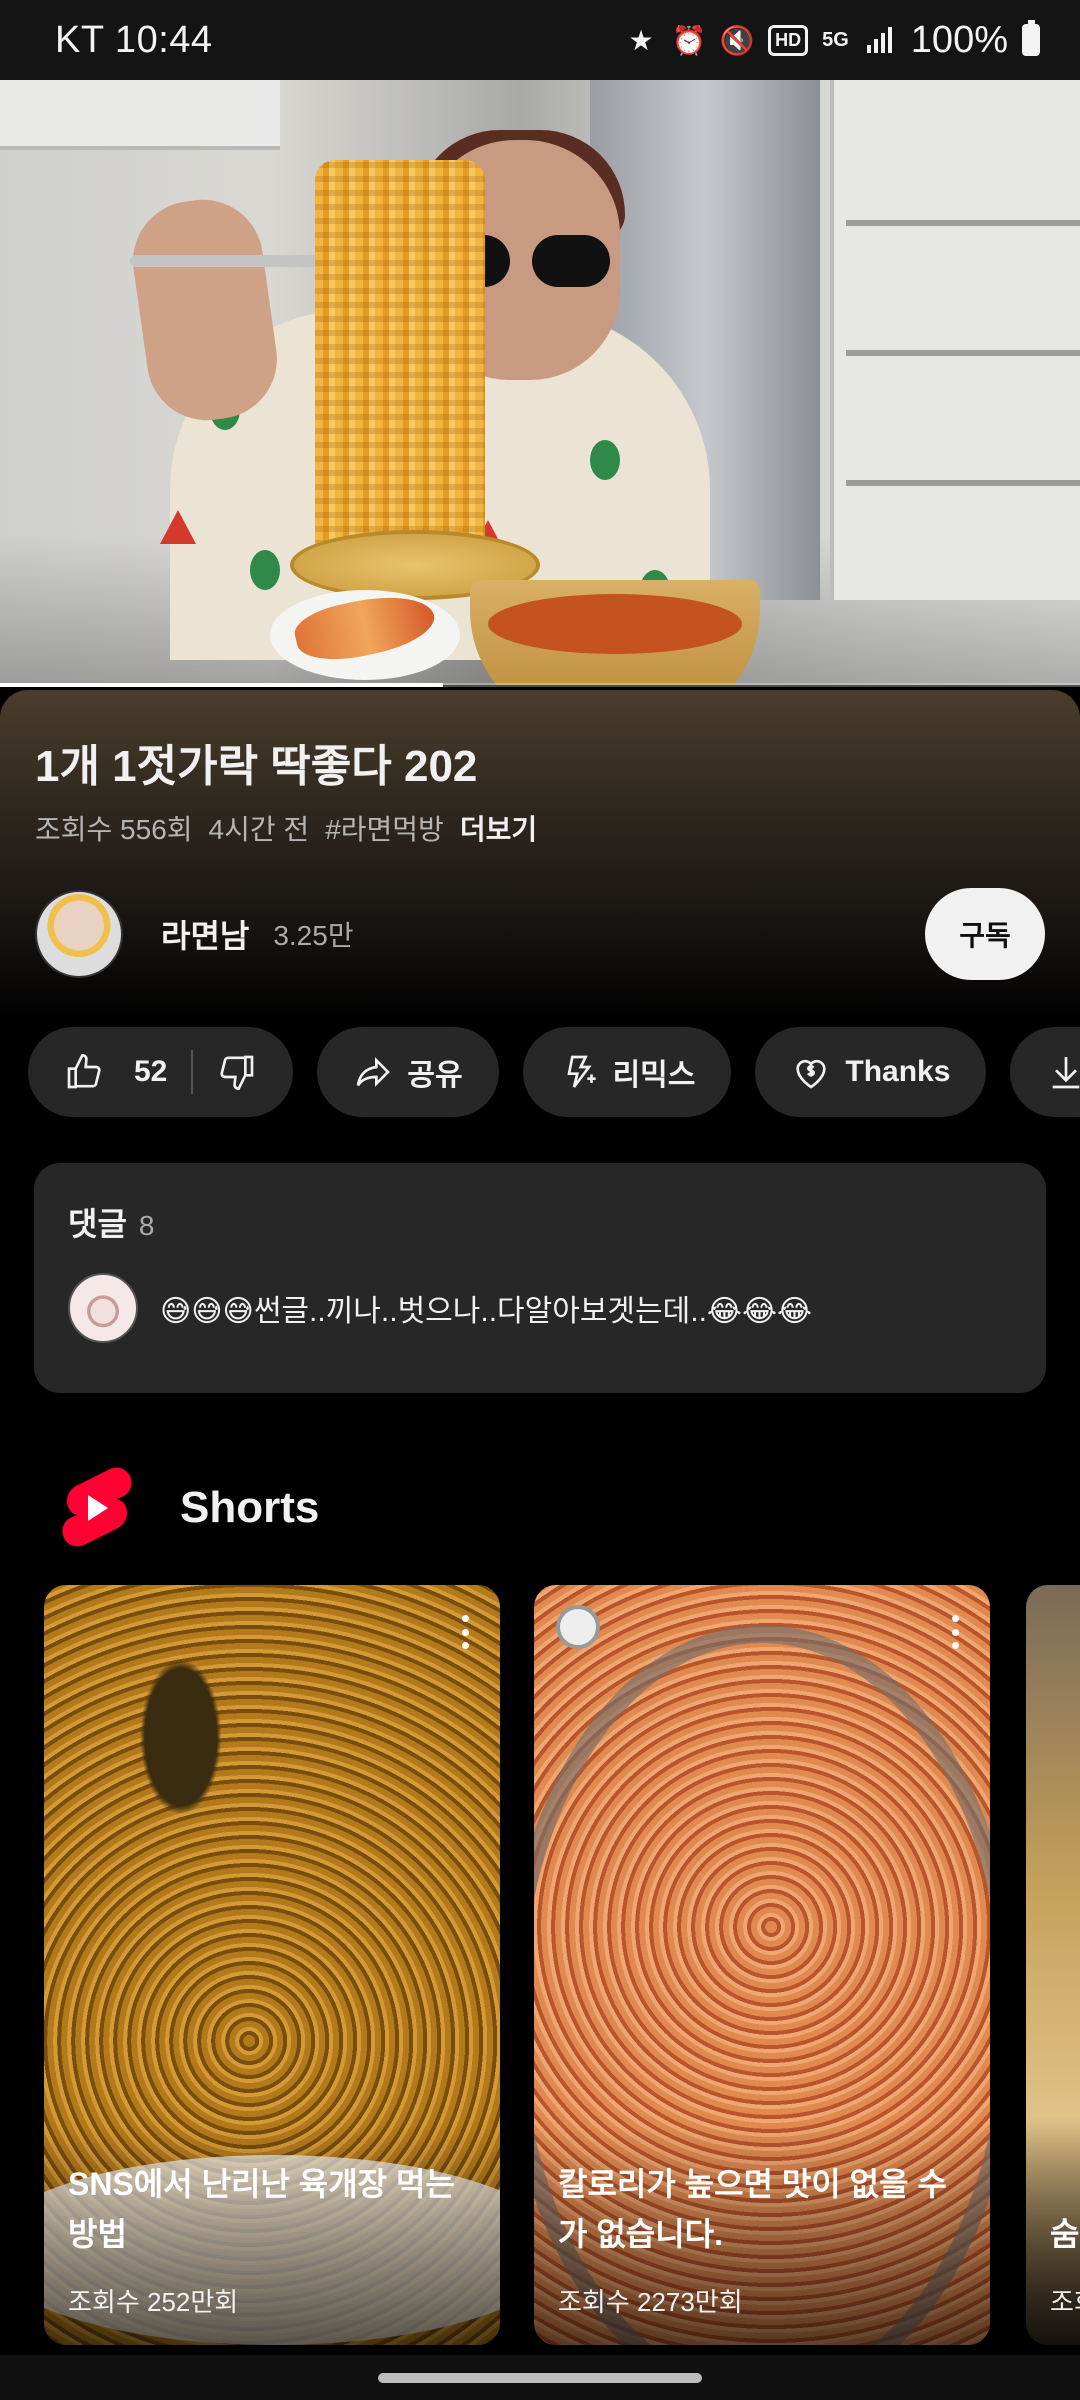 The width and height of the screenshot is (1080, 2400). I want to click on short-card: 숨 이 조회, so click(1053, 1965).